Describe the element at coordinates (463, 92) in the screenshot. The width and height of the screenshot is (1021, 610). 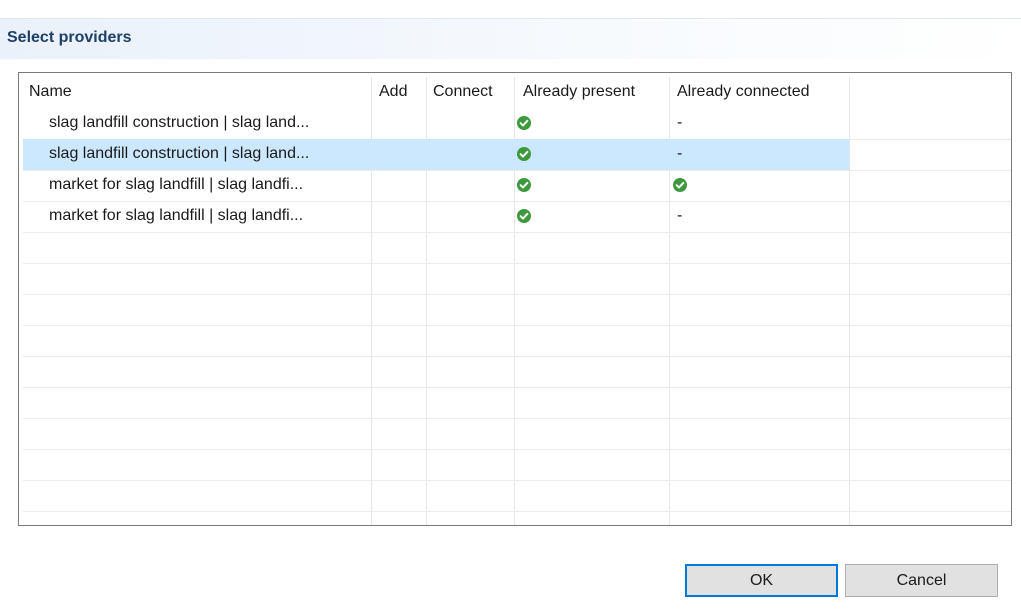
I see `column-header-connect: Connect` at that location.